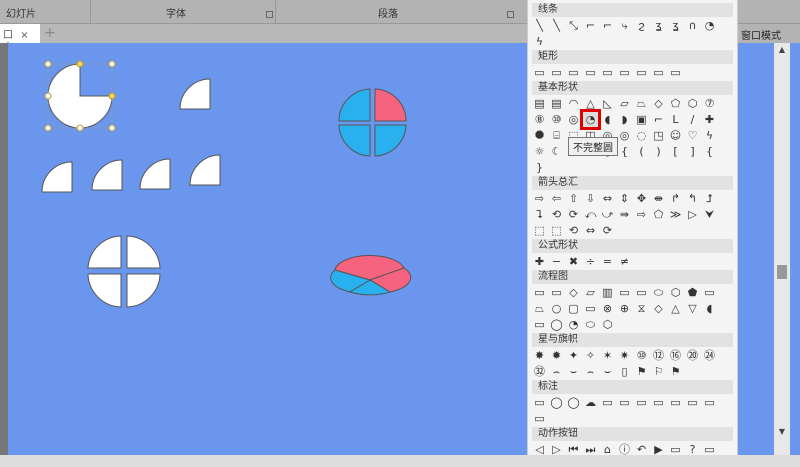 The height and width of the screenshot is (467, 800). What do you see at coordinates (539, 41) in the screenshot?
I see `shape-icon: ϟ` at bounding box center [539, 41].